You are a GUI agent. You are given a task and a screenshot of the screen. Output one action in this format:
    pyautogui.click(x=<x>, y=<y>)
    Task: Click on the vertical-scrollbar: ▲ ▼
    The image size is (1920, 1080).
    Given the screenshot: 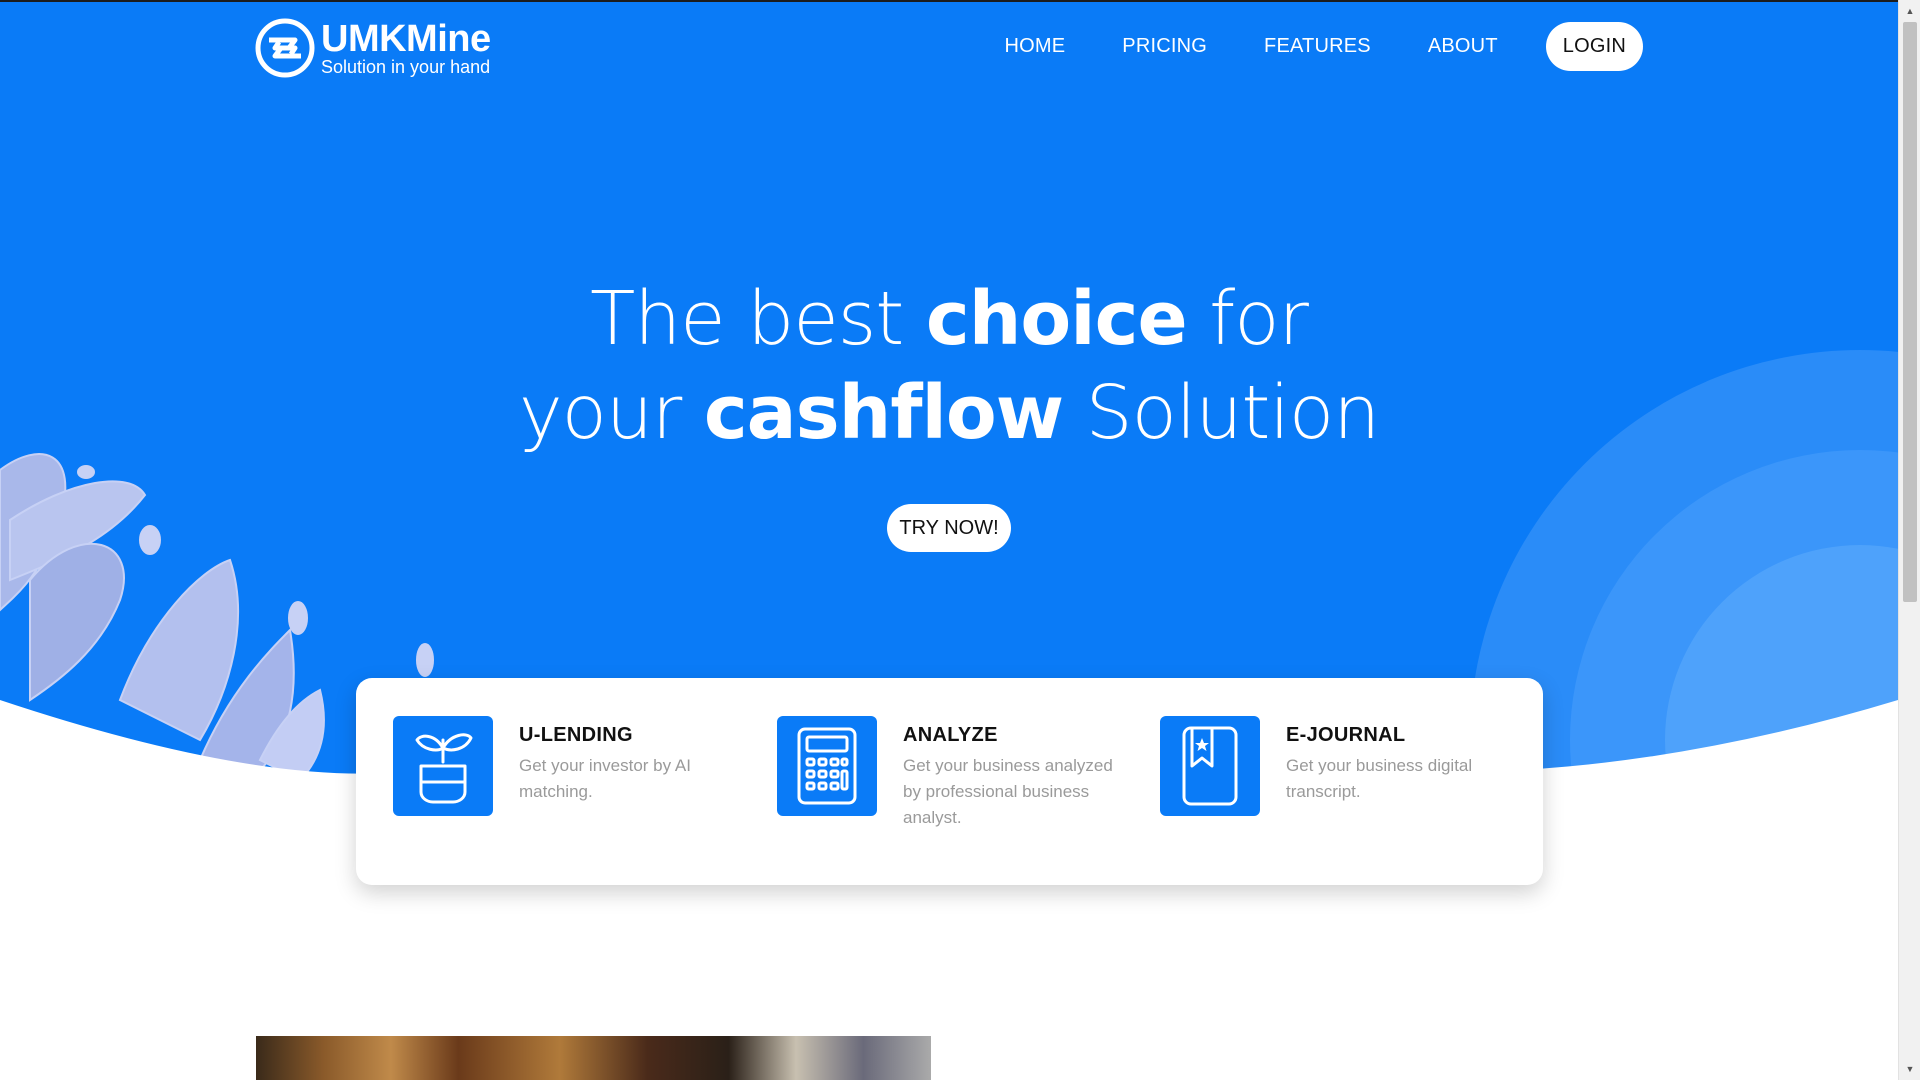 What is the action you would take?
    pyautogui.click(x=1909, y=540)
    